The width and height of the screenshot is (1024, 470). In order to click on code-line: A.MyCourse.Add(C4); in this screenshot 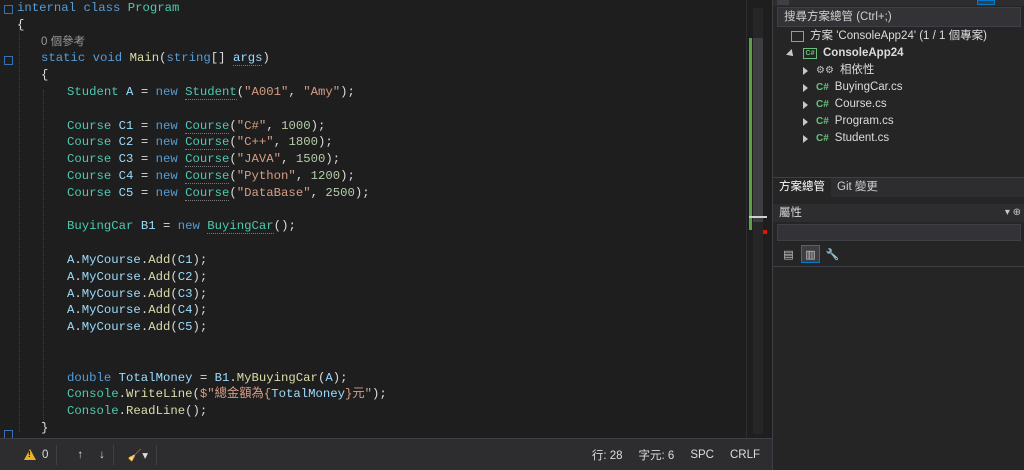, I will do `click(137, 310)`.